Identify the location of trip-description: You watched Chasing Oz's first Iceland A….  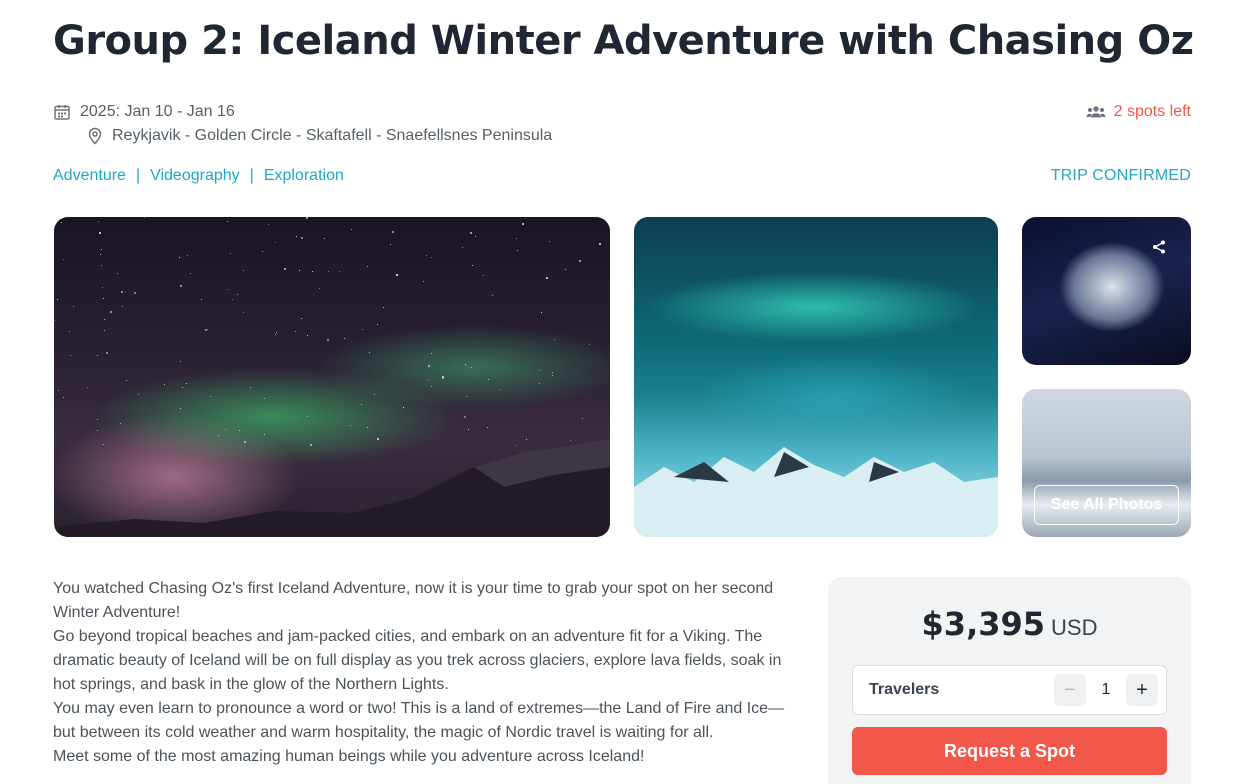
(428, 673).